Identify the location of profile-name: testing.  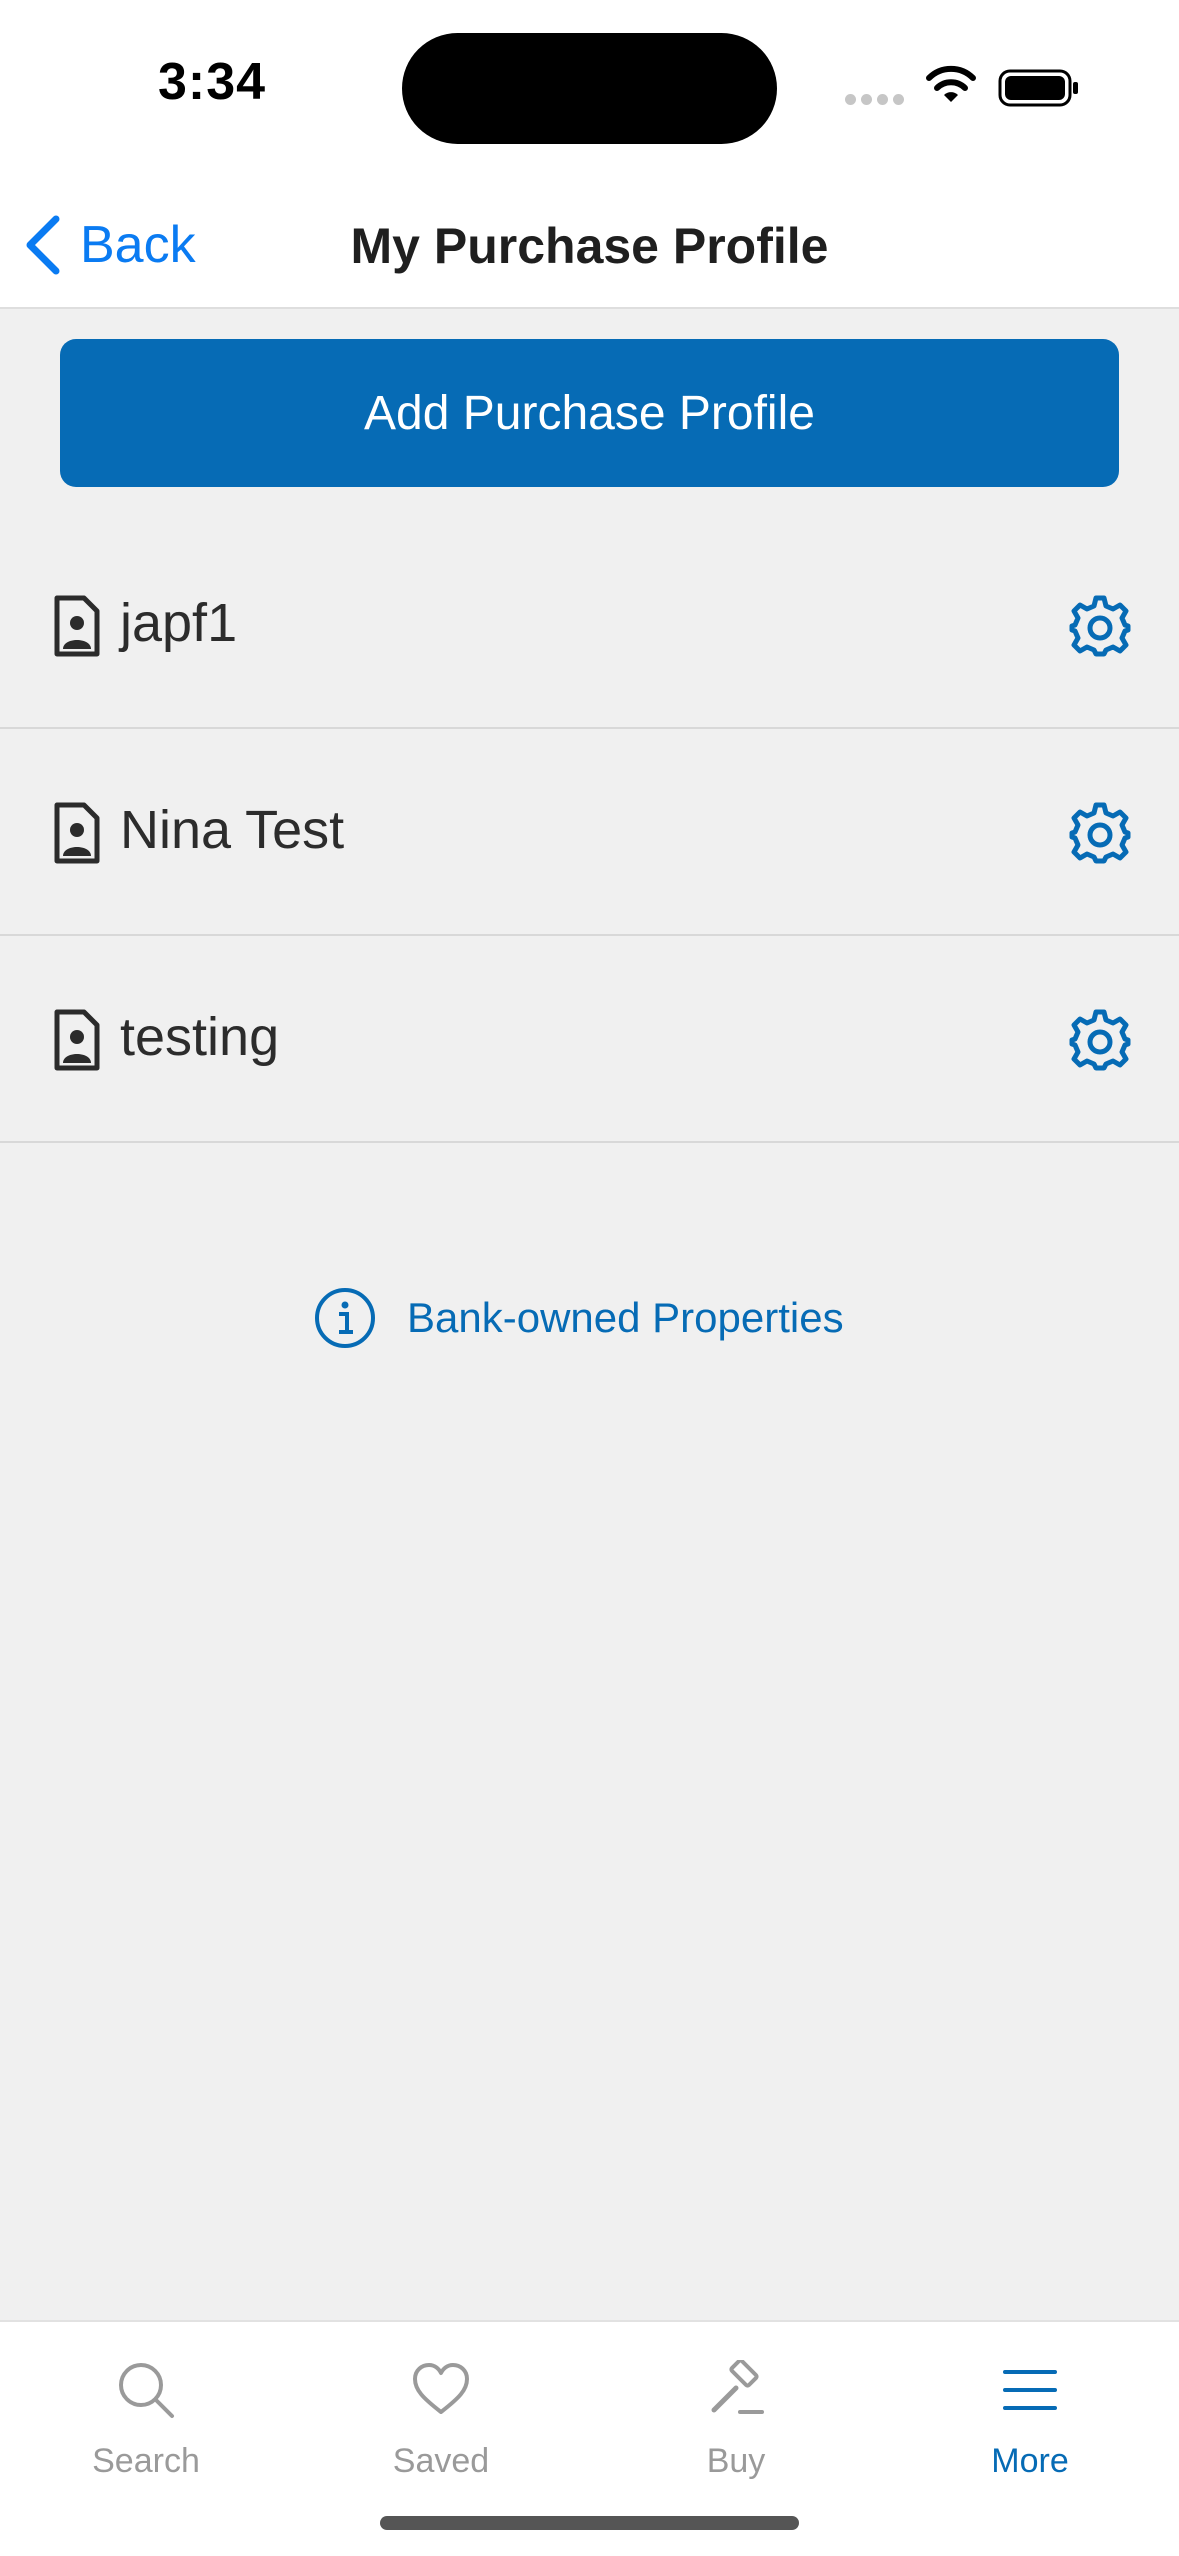
(200, 1037).